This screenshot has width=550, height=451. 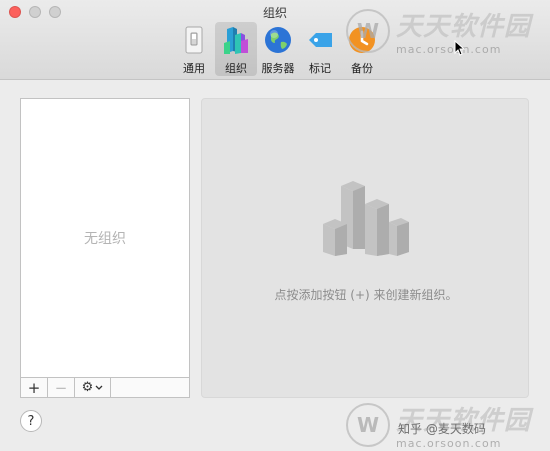 I want to click on switch-icon, so click(x=194, y=40).